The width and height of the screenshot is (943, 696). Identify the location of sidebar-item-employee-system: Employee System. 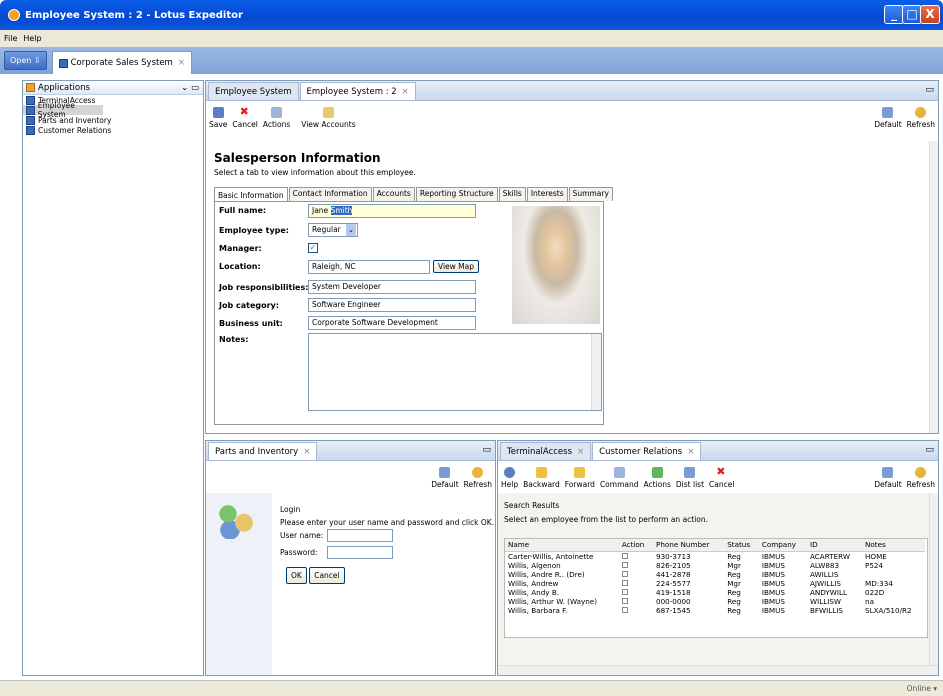
(63, 110).